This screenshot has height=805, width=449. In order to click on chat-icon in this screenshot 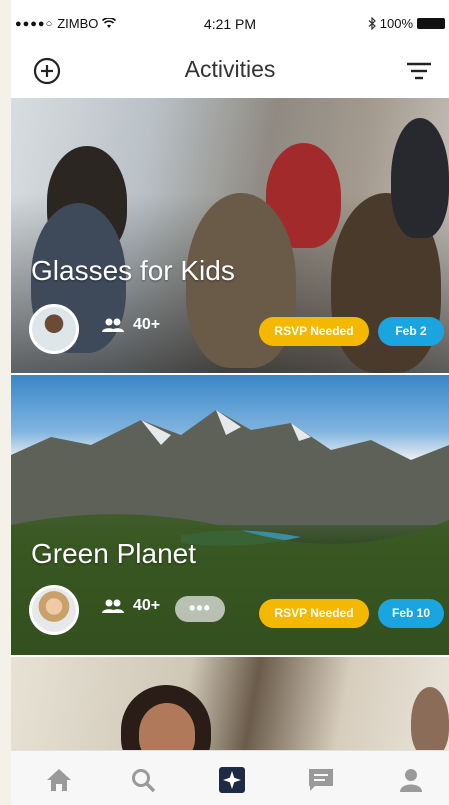, I will do `click(321, 780)`.